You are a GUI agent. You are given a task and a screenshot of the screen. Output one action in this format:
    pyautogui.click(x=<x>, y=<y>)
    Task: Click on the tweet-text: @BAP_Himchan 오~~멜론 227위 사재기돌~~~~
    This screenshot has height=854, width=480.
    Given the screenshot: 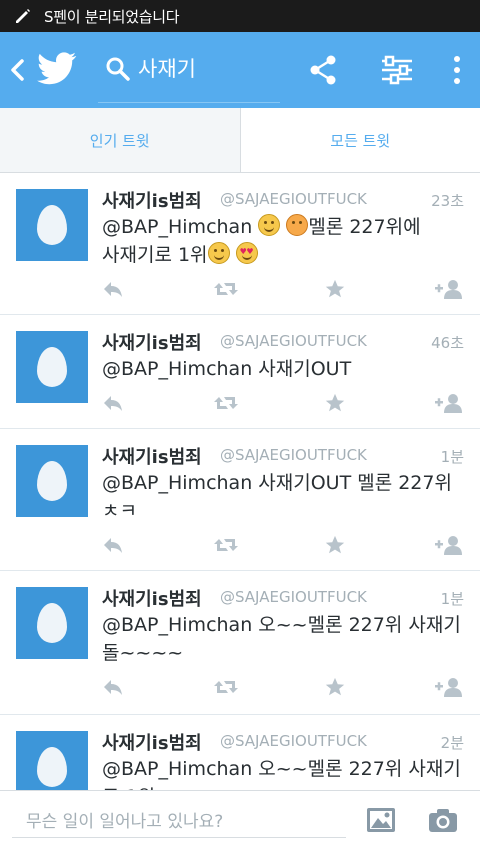 What is the action you would take?
    pyautogui.click(x=283, y=639)
    